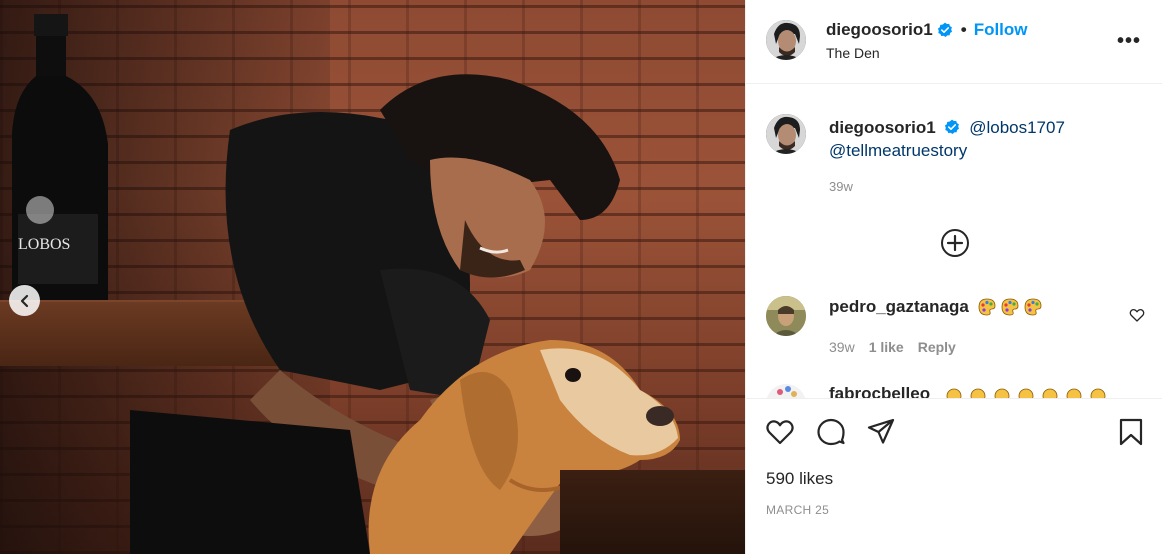 Image resolution: width=1162 pixels, height=554 pixels. Describe the element at coordinates (44, 244) in the screenshot. I see `bottle-label: LOBOS` at that location.